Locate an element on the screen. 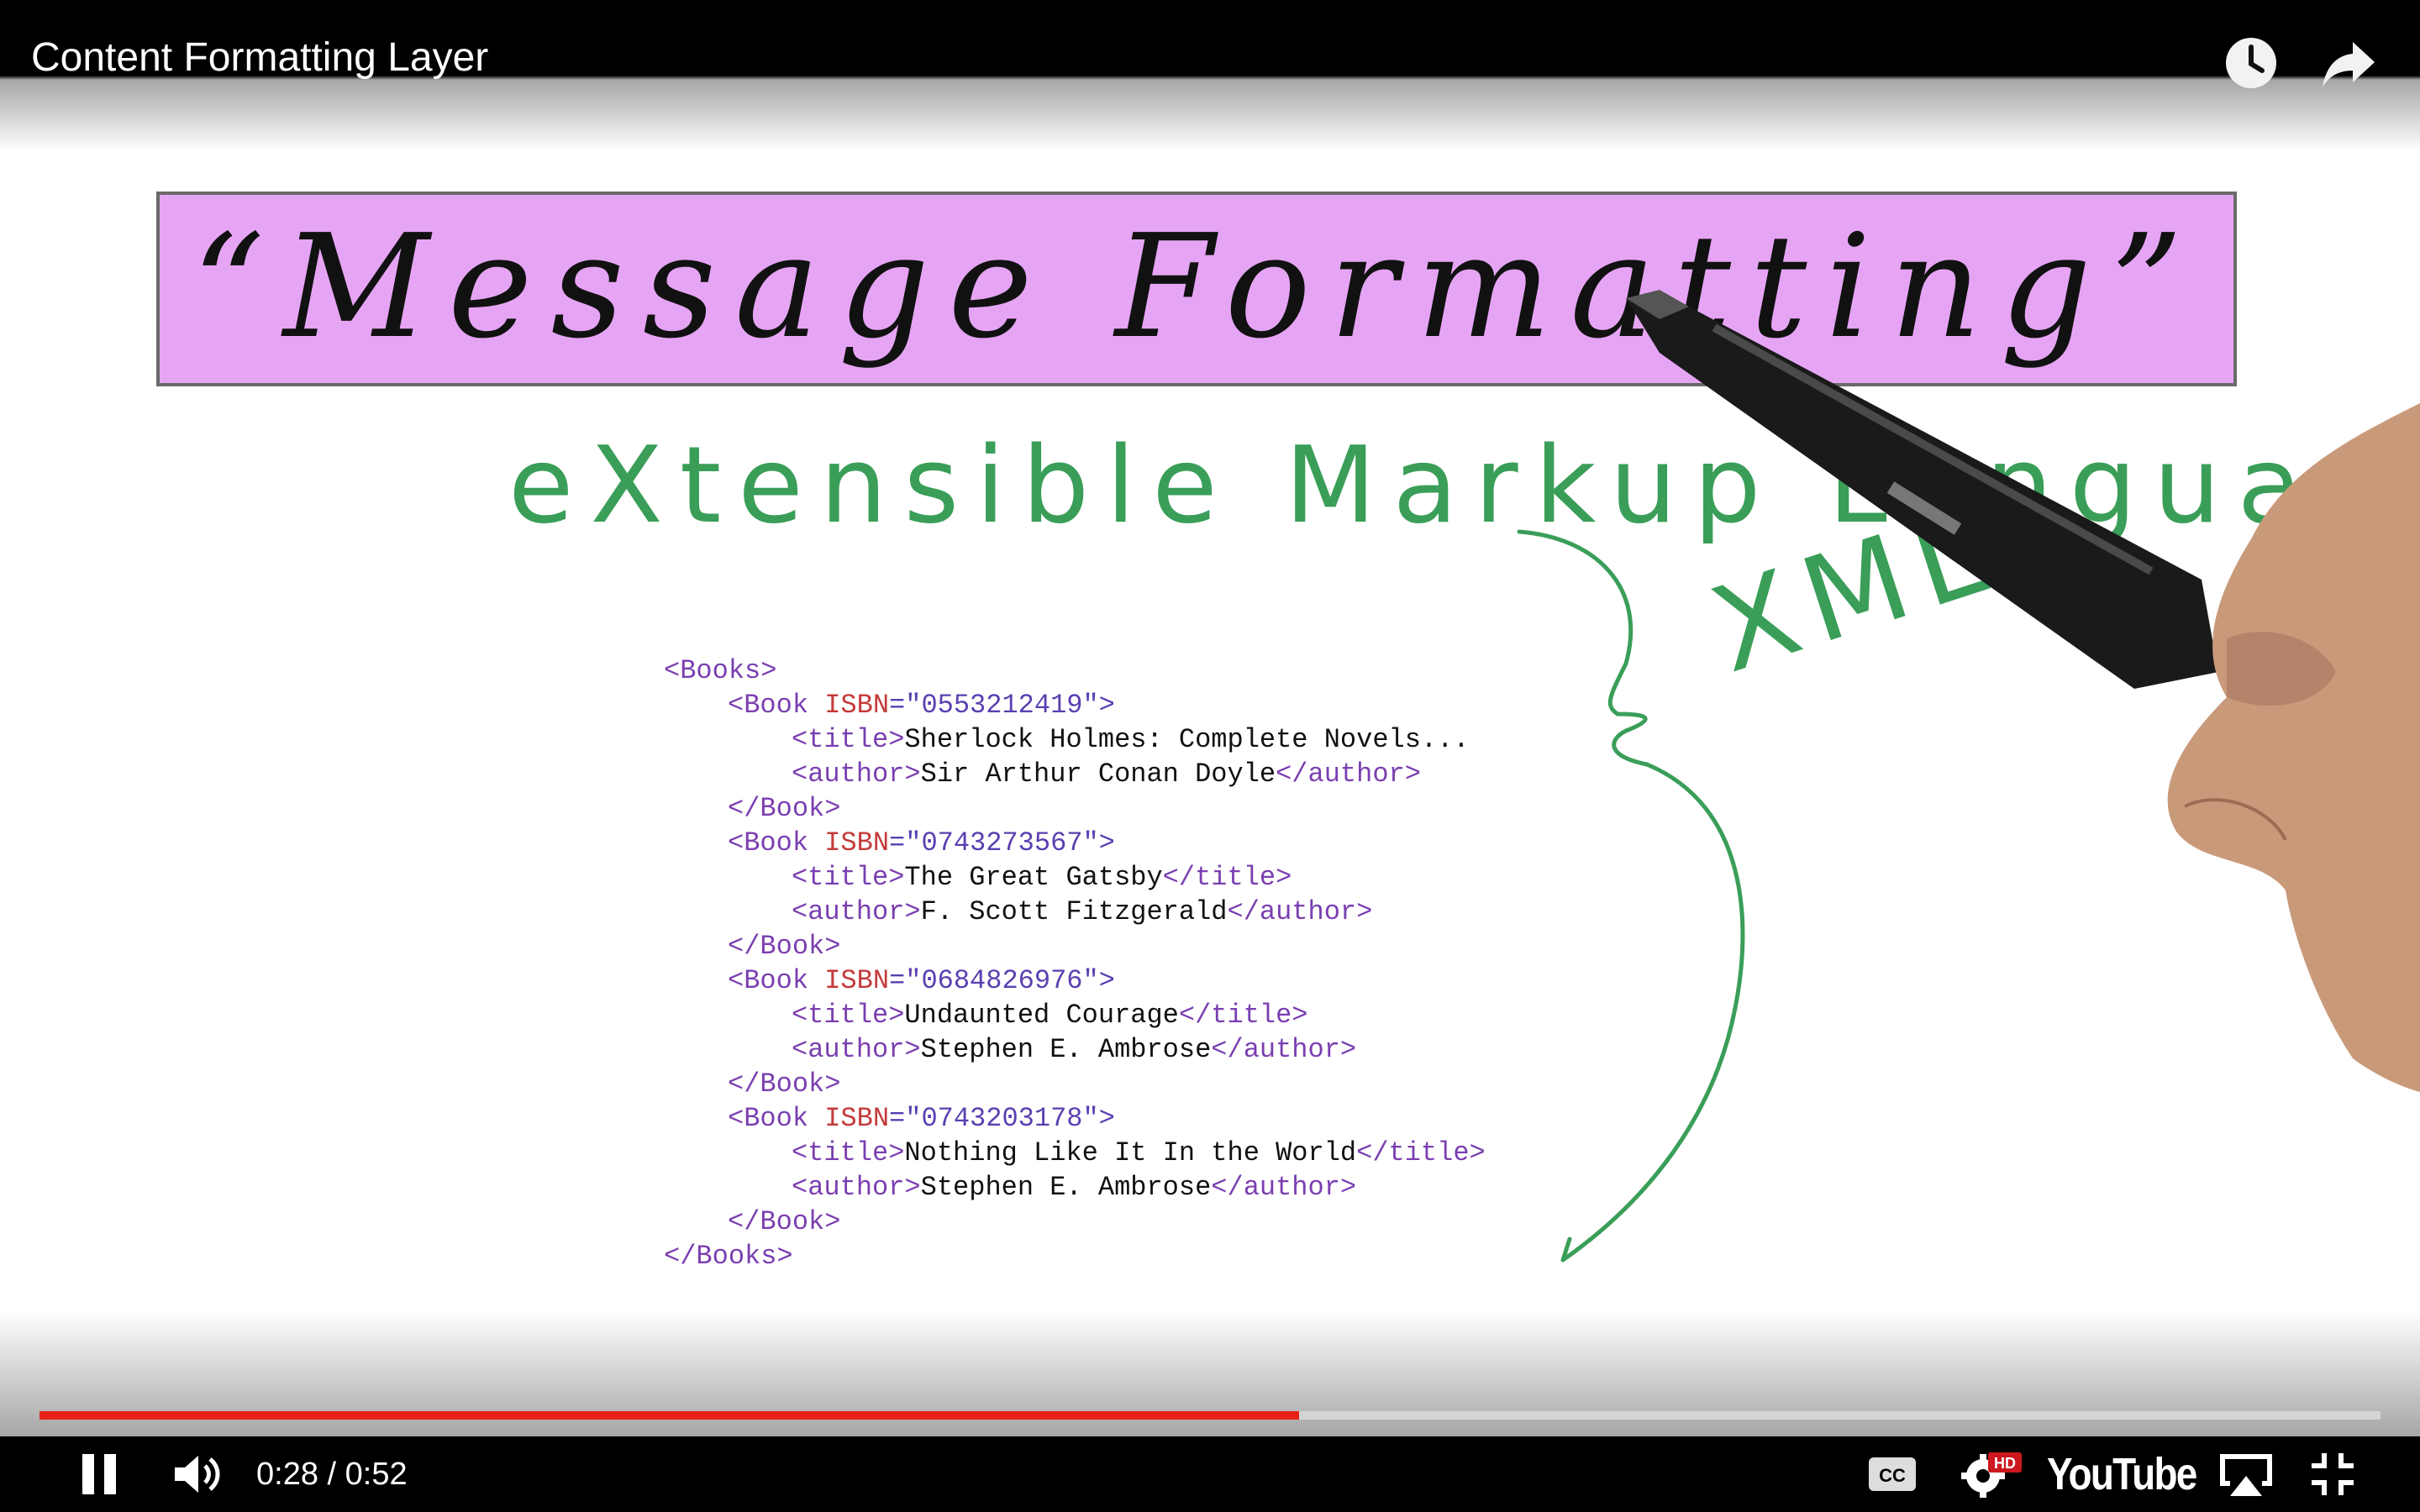  svg-text: CC is located at coordinates (1892, 1475).